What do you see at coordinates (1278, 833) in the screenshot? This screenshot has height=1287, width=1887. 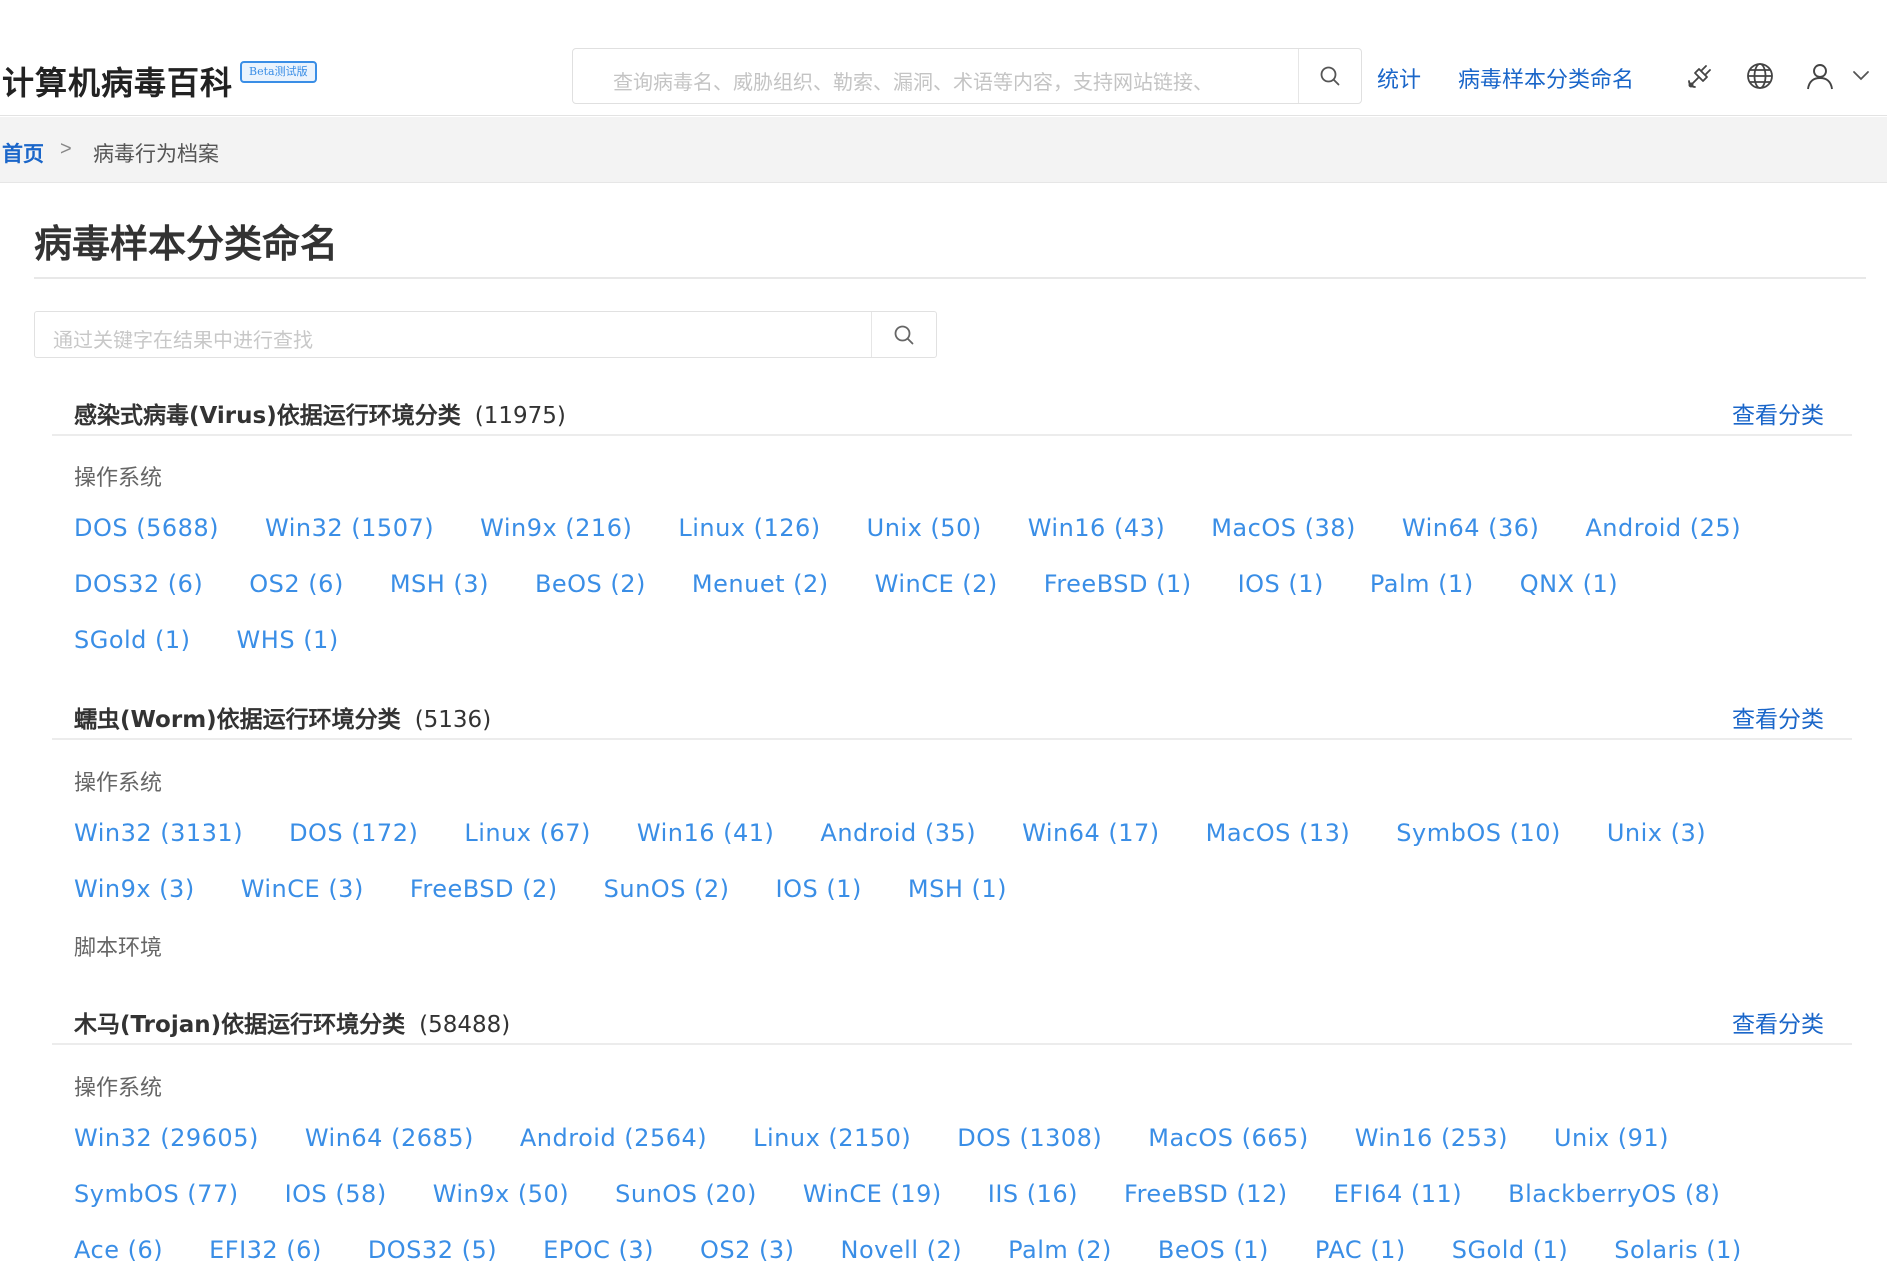 I see `os-tag-link: MacOS (13)` at bounding box center [1278, 833].